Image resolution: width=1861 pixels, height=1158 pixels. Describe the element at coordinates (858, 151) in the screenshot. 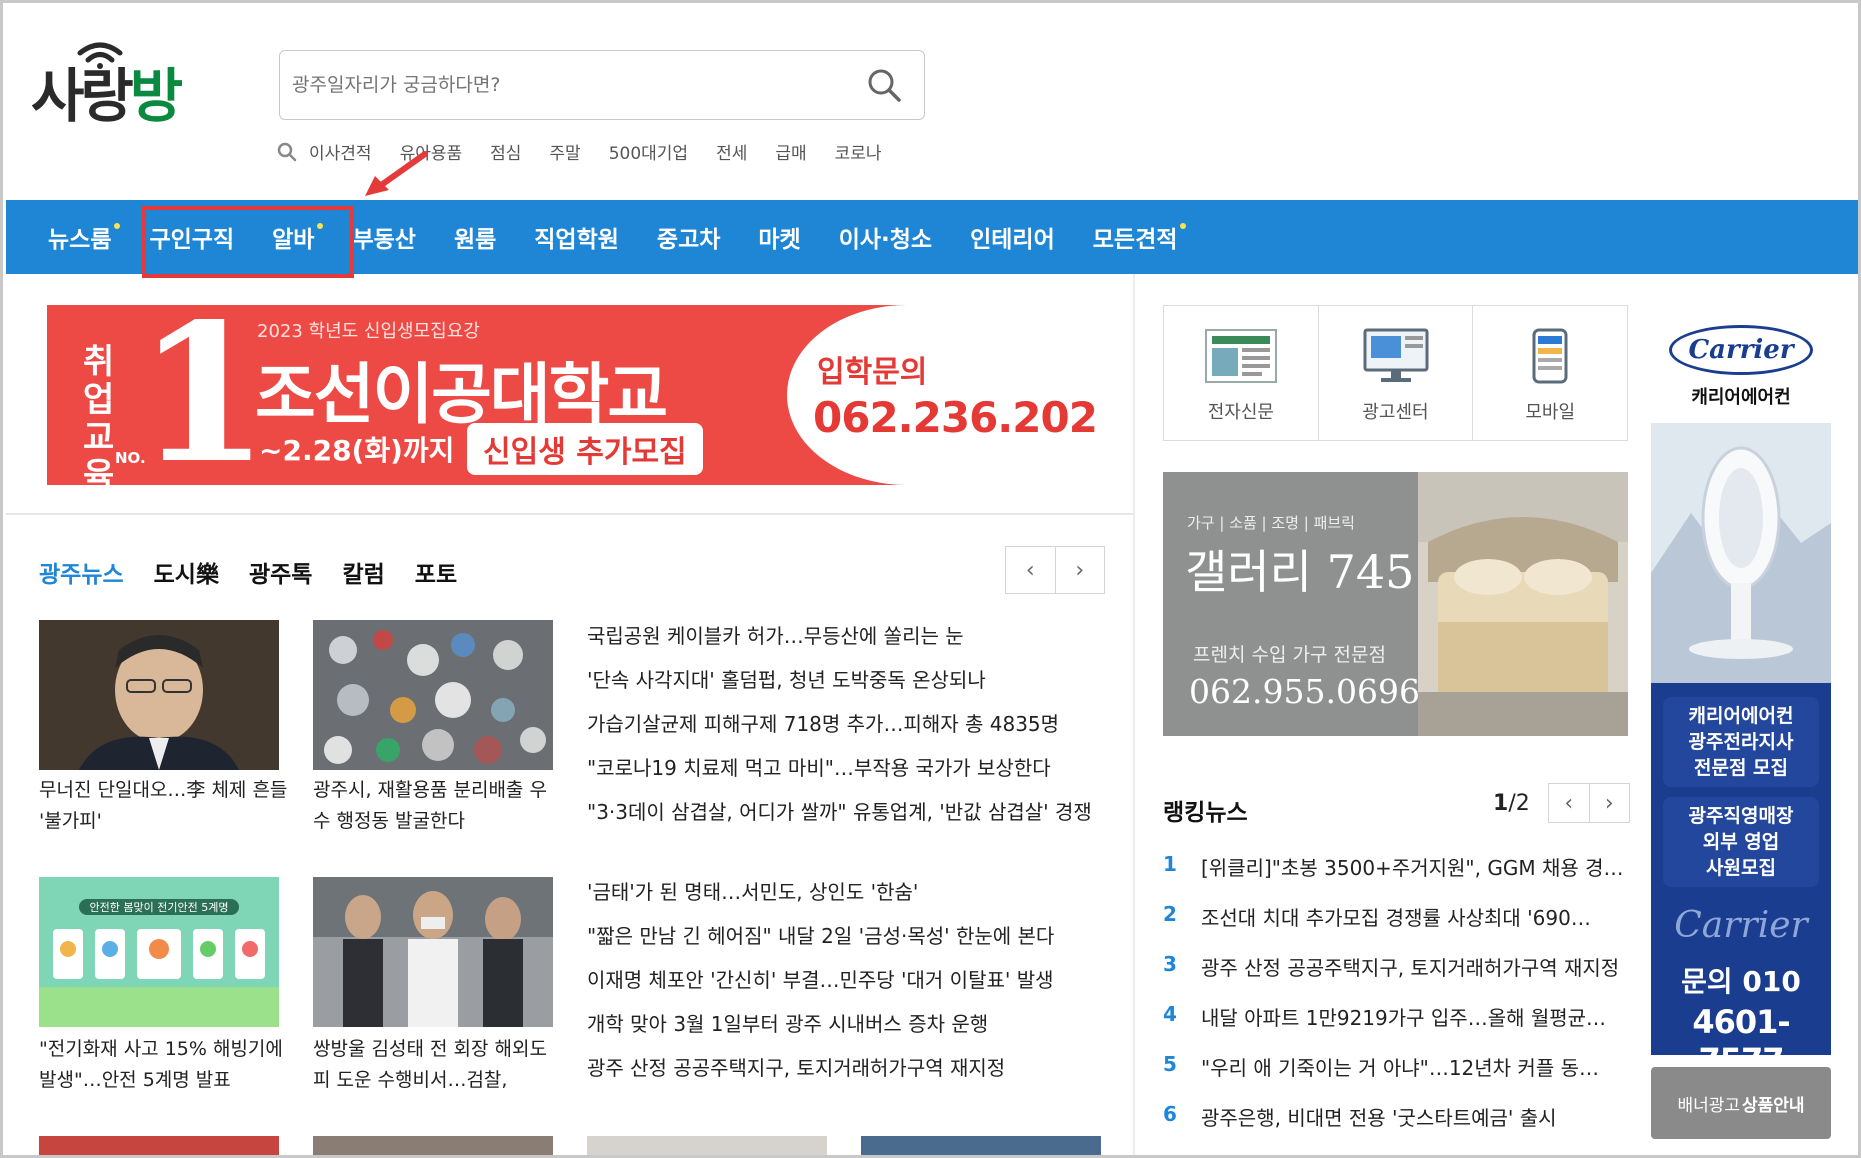

I see `hot-keyword: 코로나` at that location.